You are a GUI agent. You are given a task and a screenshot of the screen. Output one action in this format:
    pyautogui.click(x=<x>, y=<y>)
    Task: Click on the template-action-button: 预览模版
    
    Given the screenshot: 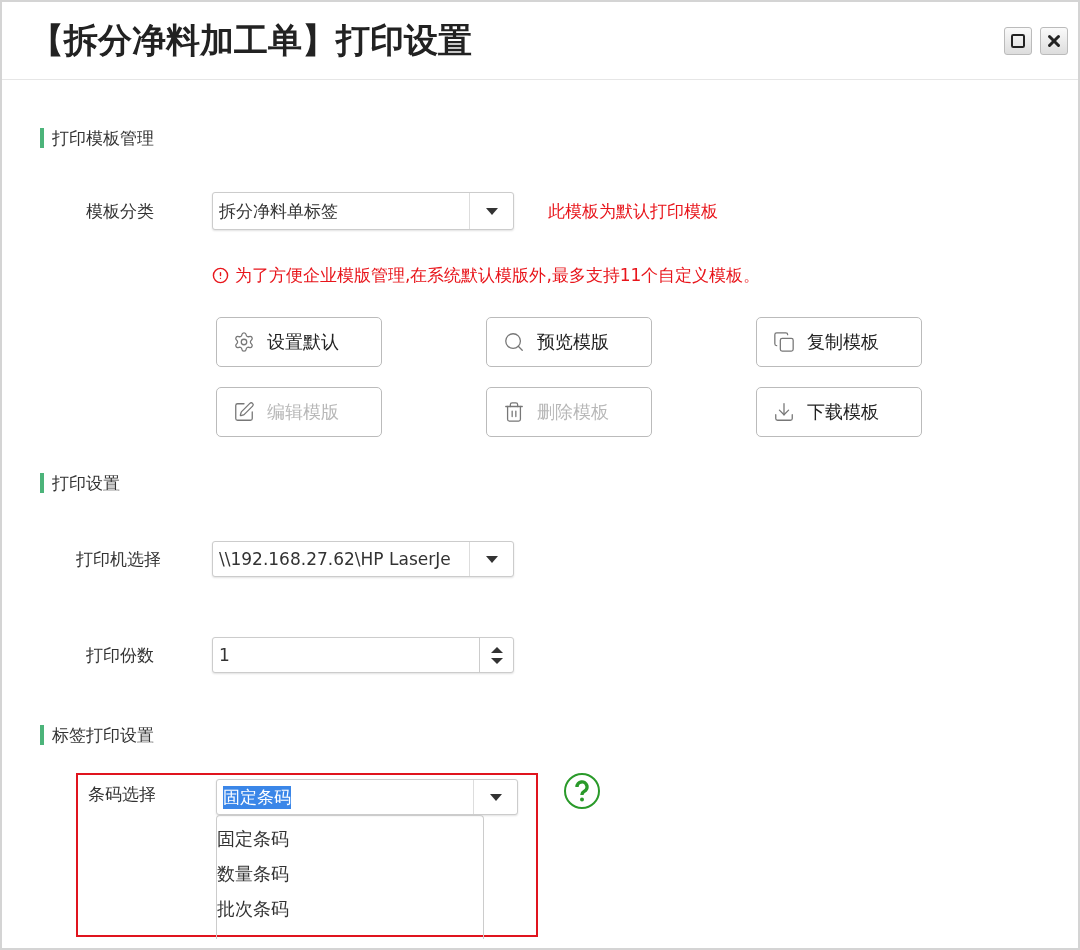 What is the action you would take?
    pyautogui.click(x=569, y=342)
    